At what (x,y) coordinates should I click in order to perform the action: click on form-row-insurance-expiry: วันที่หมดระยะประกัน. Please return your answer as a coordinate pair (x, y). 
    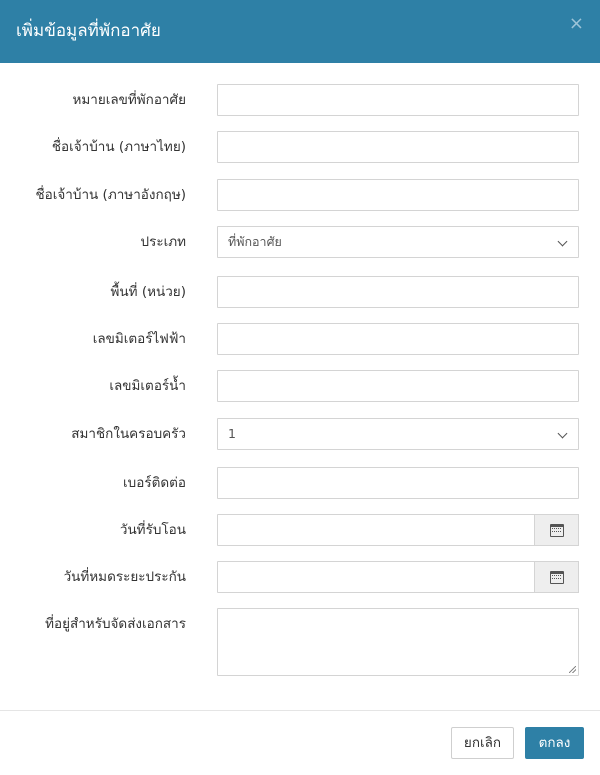
    Looking at the image, I should click on (300, 577).